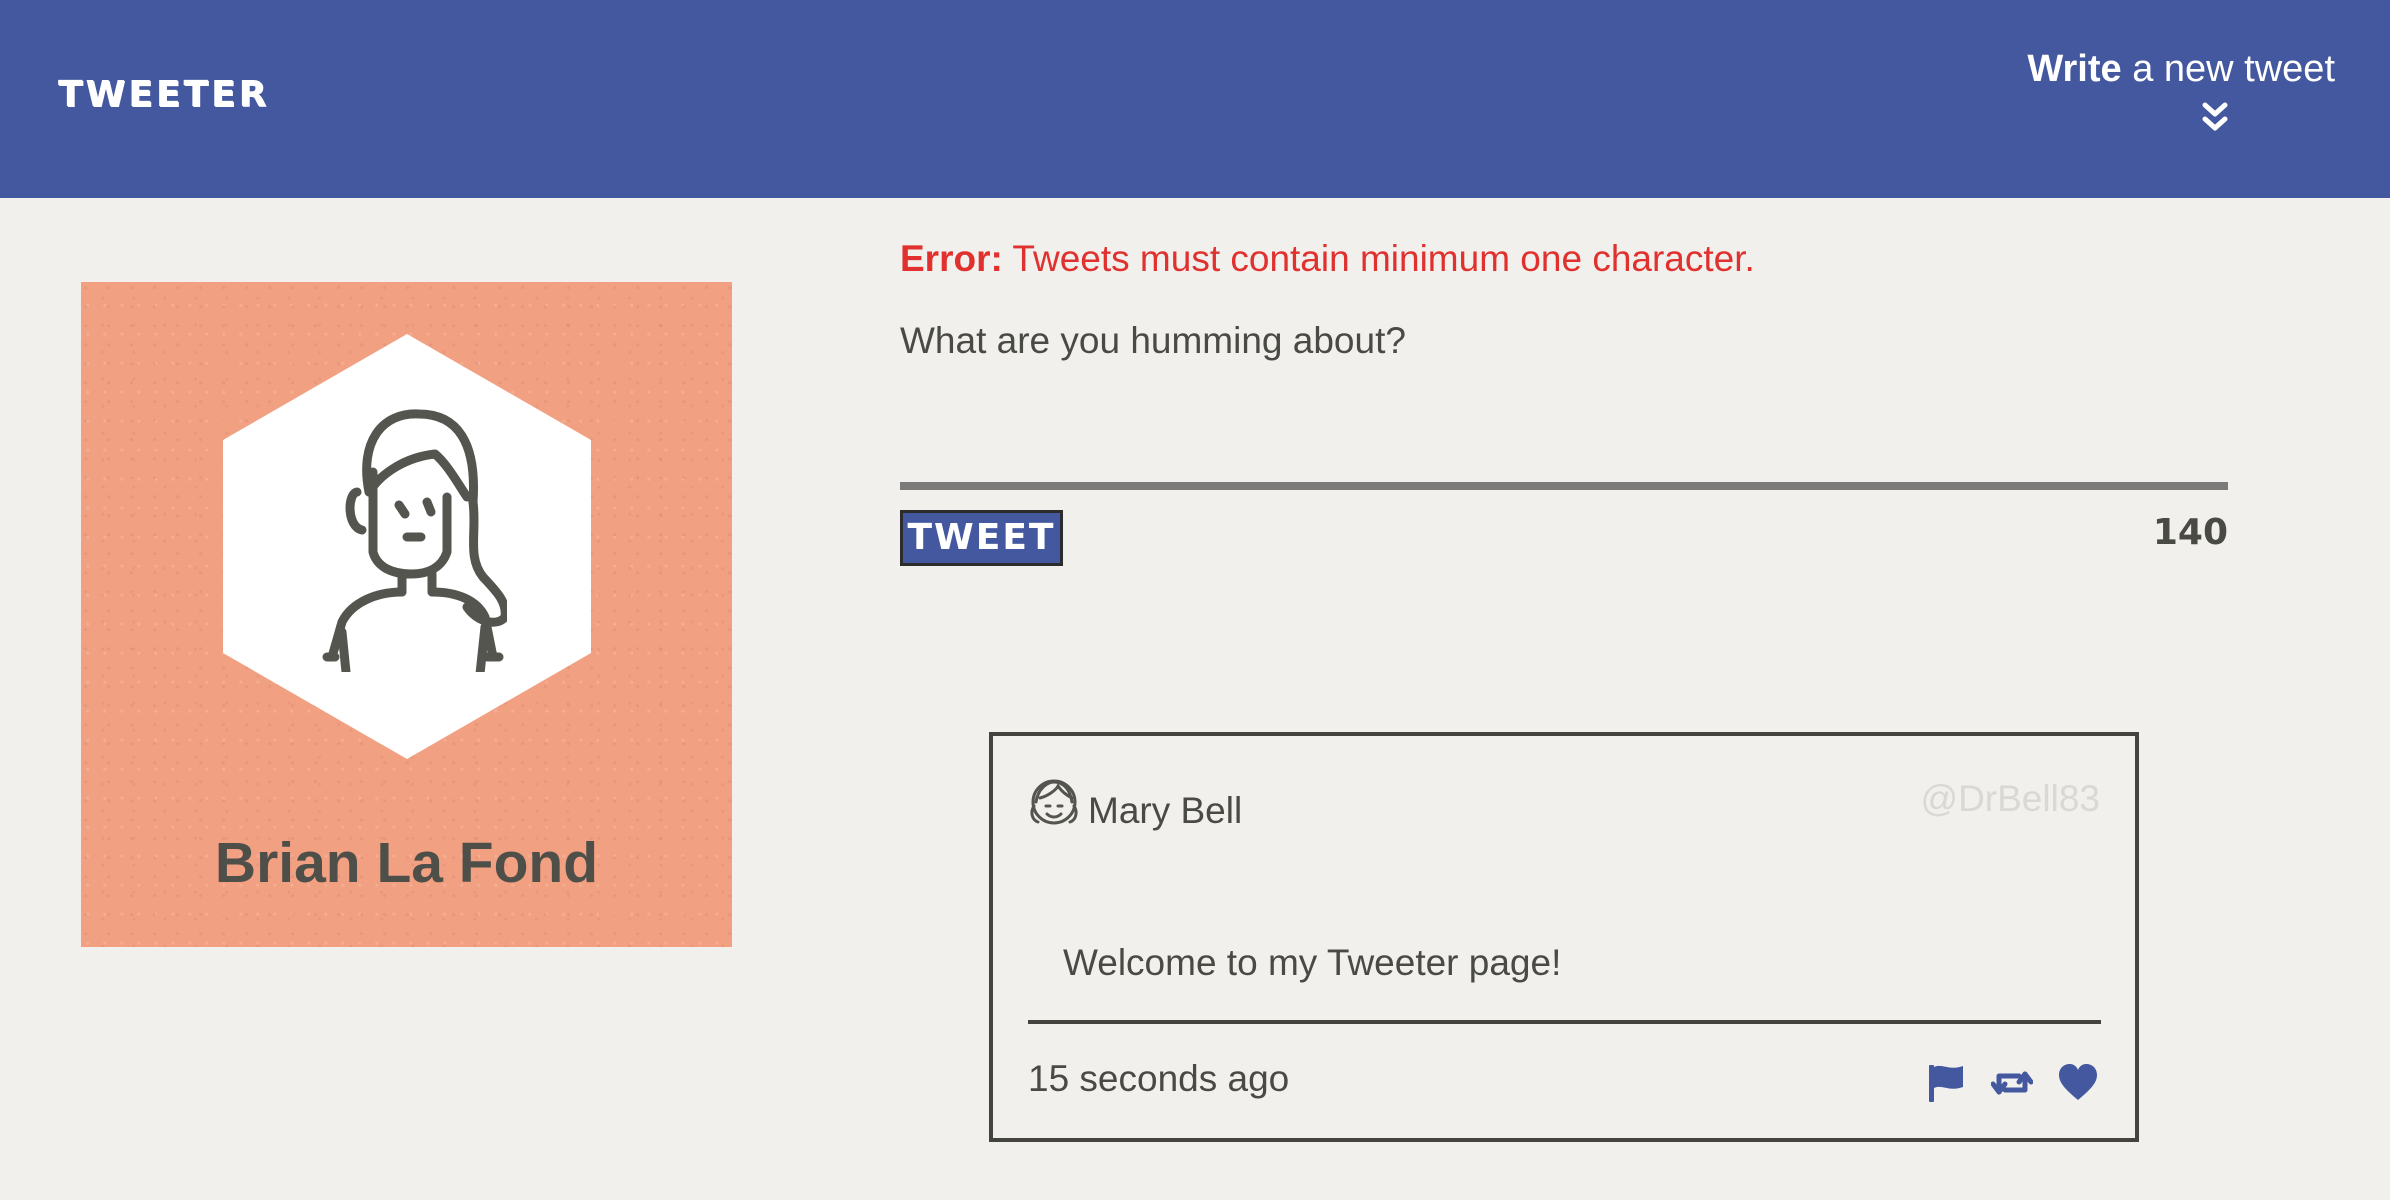  I want to click on write-new-tweet-label: Write a new tweet, so click(2175, 69).